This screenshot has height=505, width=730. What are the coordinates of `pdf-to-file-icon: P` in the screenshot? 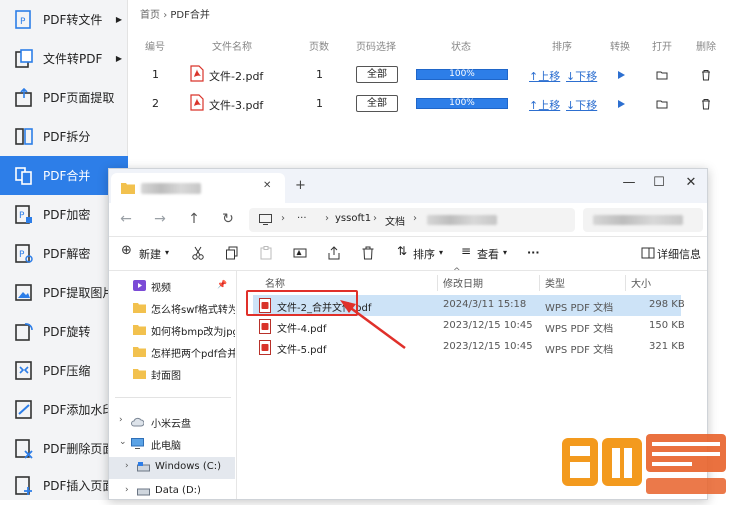 It's located at (24, 19).